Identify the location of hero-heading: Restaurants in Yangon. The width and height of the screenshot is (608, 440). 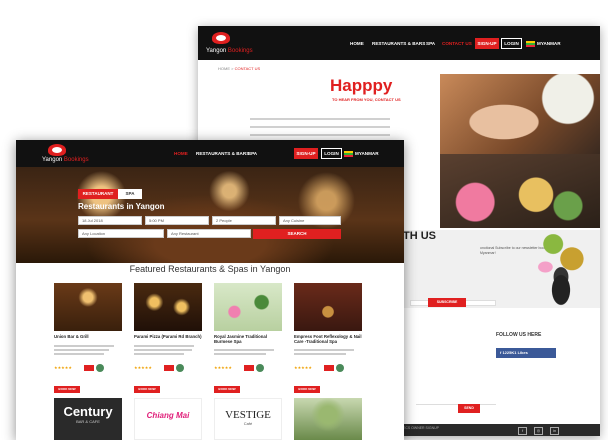
(121, 206).